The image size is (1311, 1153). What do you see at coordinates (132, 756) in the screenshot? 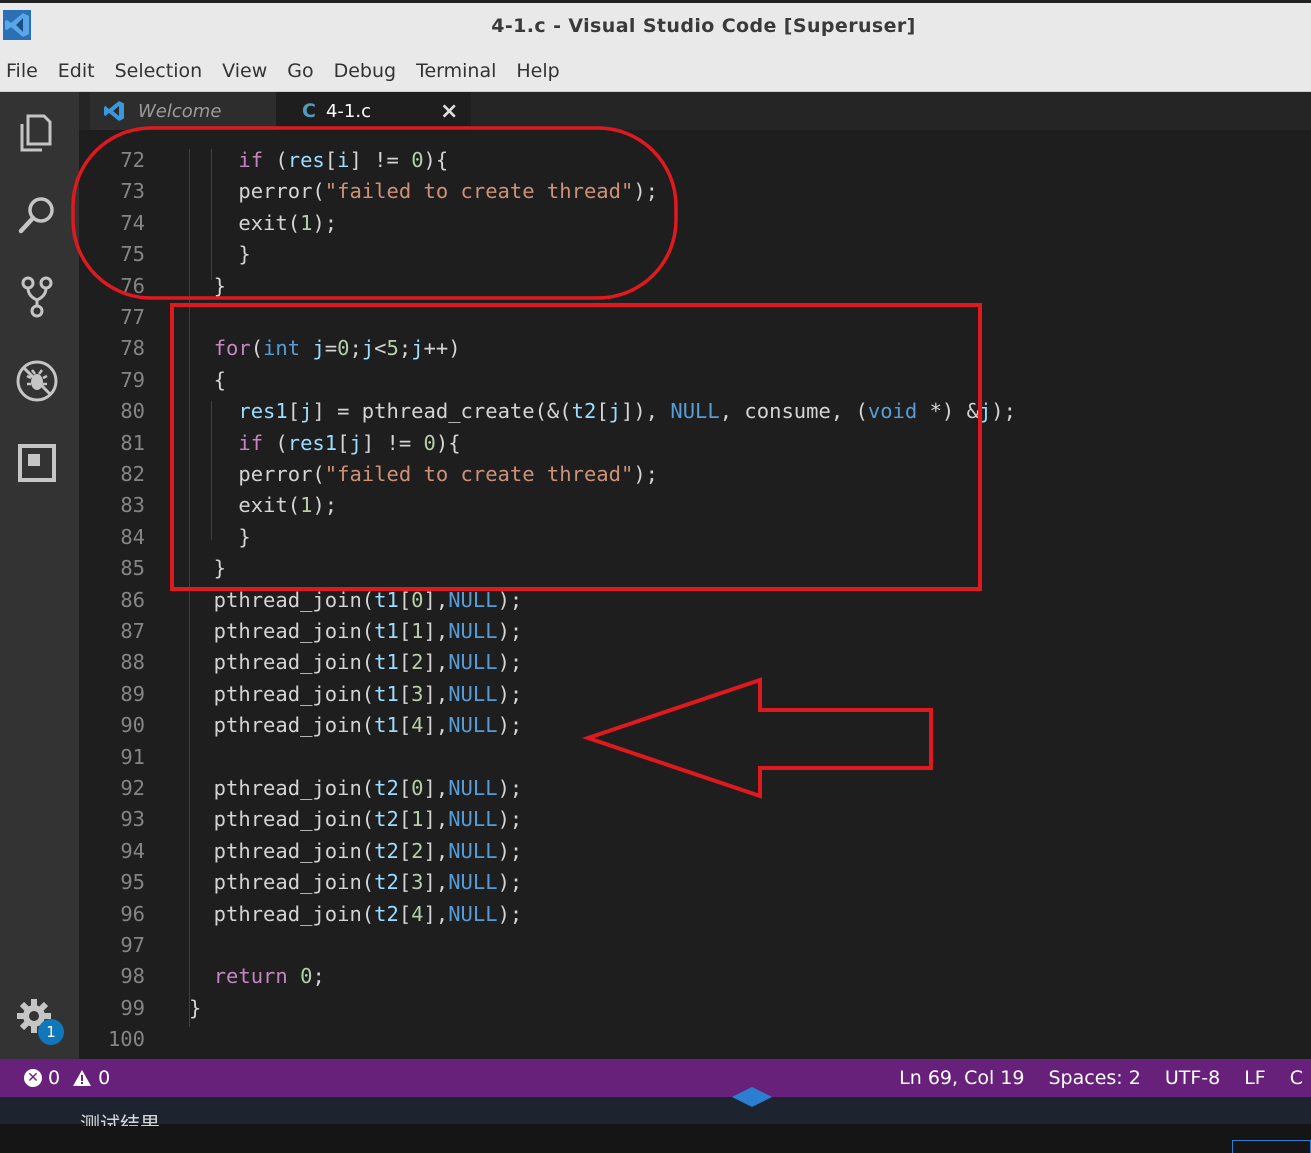
I see `line-number: 91` at bounding box center [132, 756].